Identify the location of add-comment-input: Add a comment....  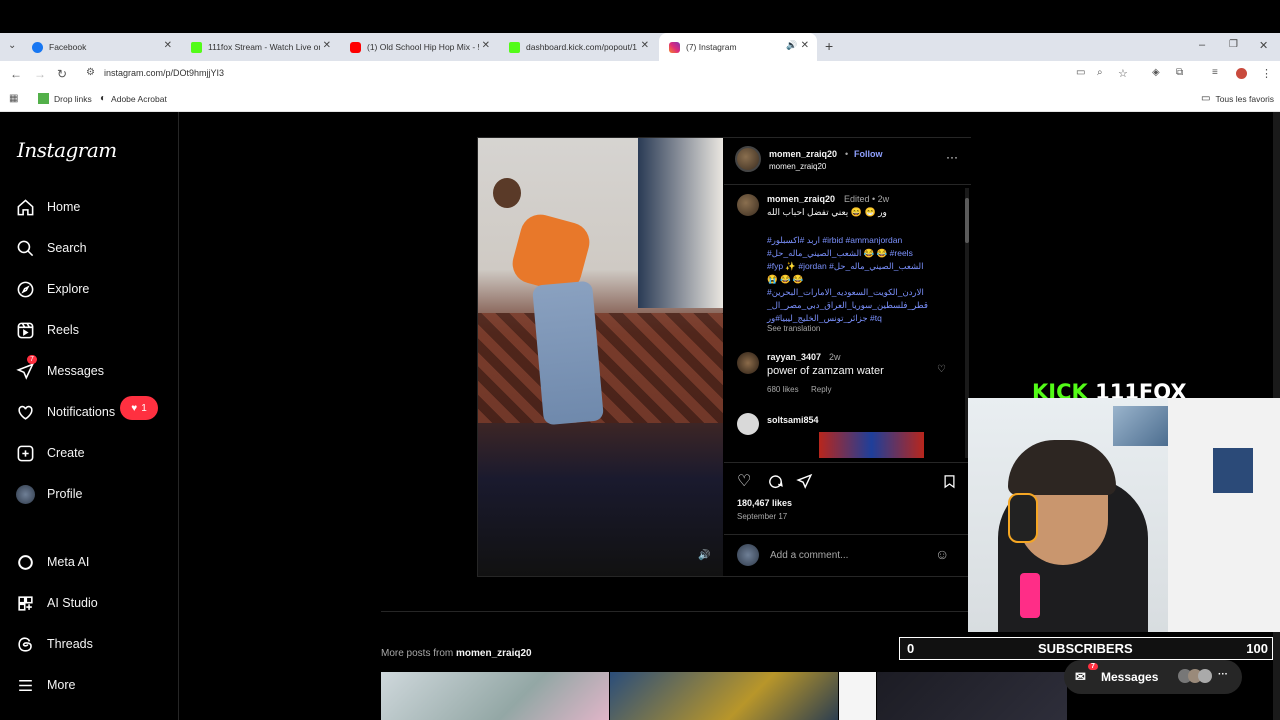
(809, 555).